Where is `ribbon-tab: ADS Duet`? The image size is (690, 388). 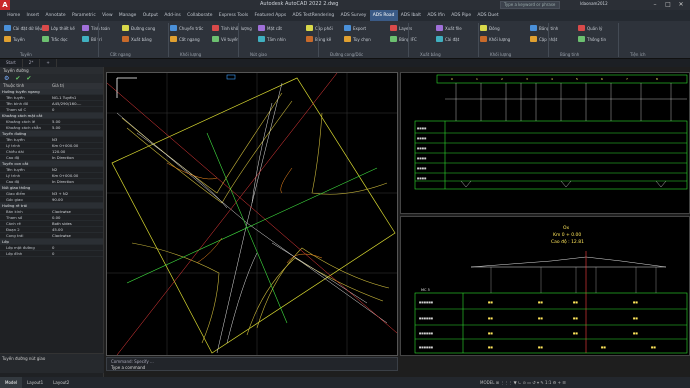
ribbon-tab: ADS Duet is located at coordinates (488, 15).